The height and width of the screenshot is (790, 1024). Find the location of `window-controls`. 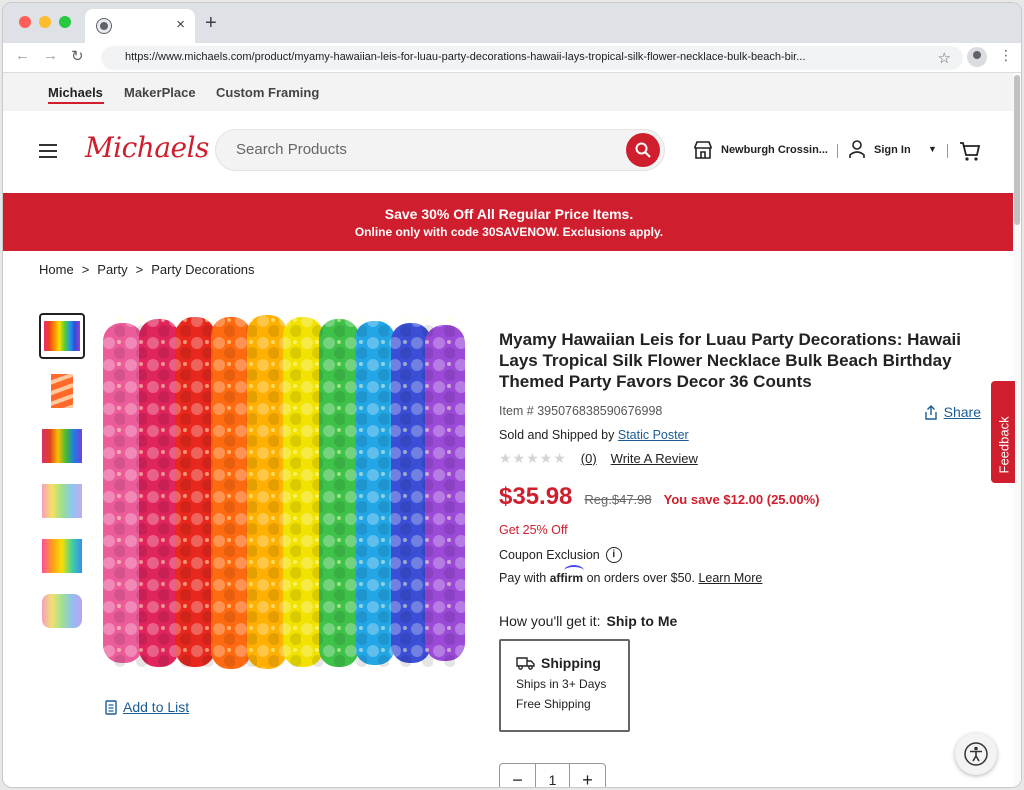

window-controls is located at coordinates (45, 22).